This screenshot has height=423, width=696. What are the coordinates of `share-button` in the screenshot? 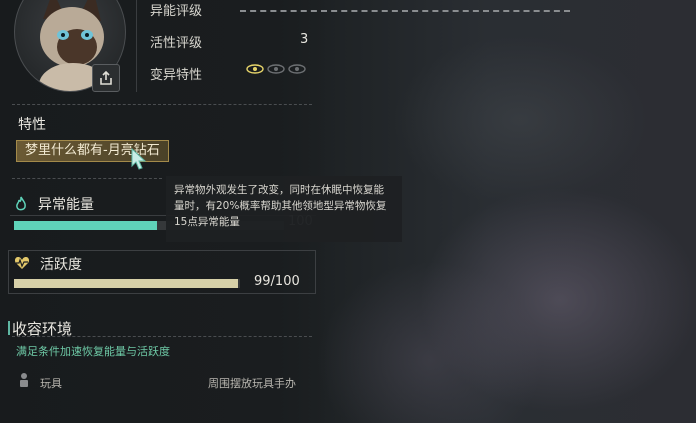 It's located at (106, 78).